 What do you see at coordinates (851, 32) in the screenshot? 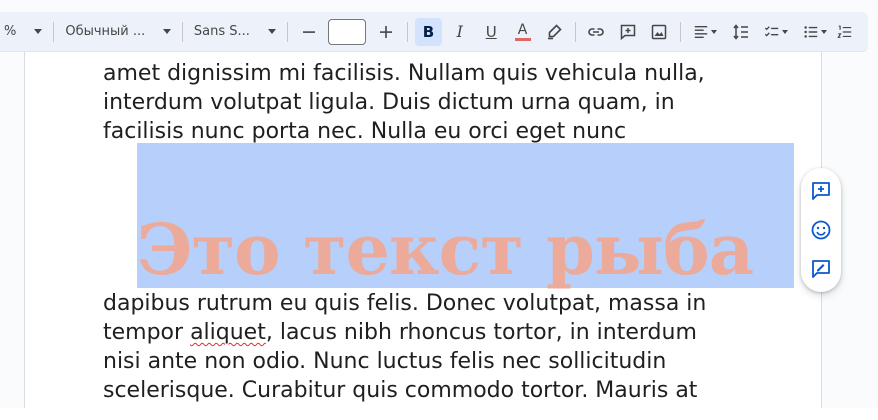
I see `numbered-list-button` at bounding box center [851, 32].